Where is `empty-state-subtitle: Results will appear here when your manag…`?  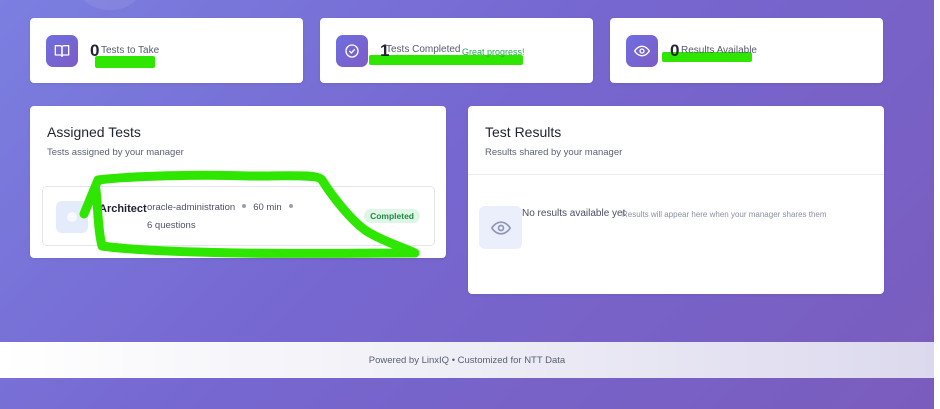
empty-state-subtitle: Results will appear here when your manag… is located at coordinates (724, 214).